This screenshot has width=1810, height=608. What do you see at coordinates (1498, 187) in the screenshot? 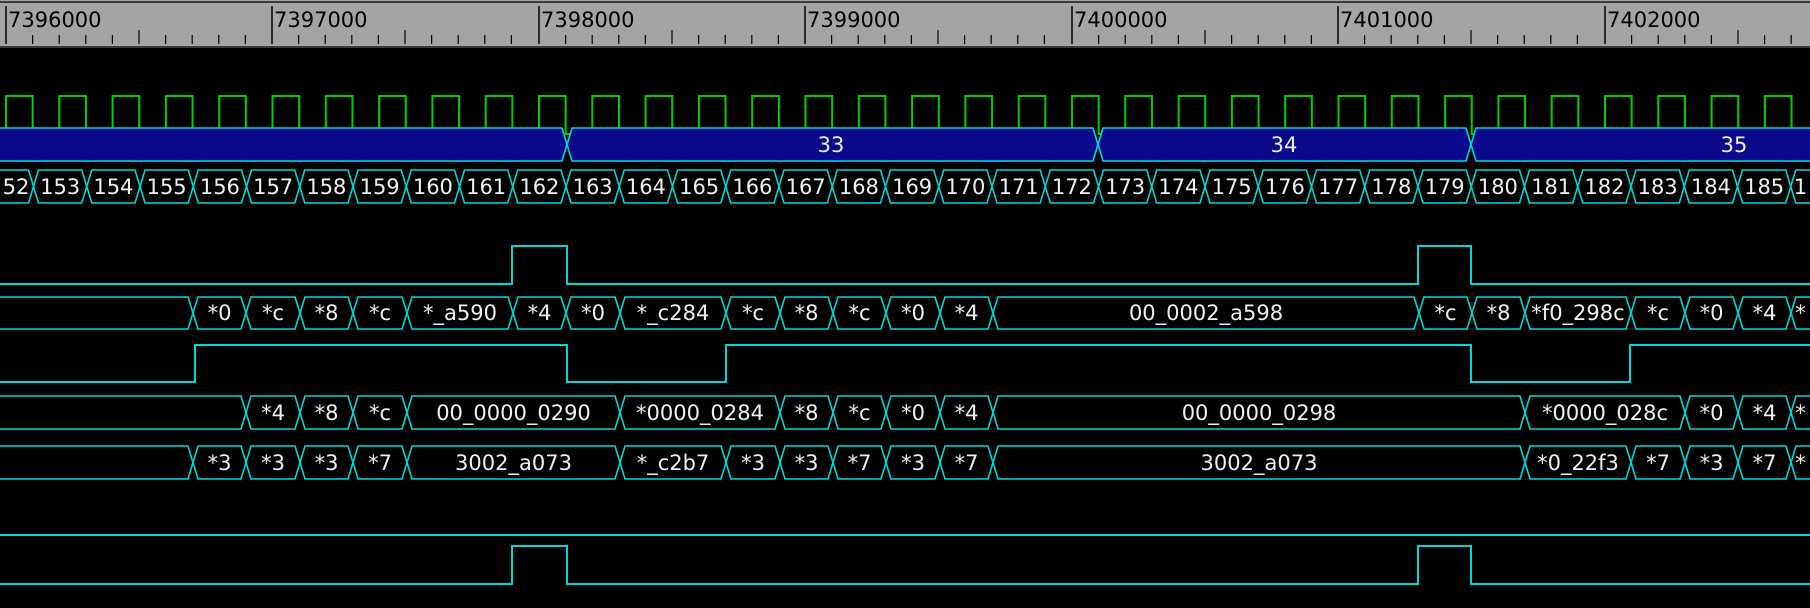
I see `bus-value-label: 180` at bounding box center [1498, 187].